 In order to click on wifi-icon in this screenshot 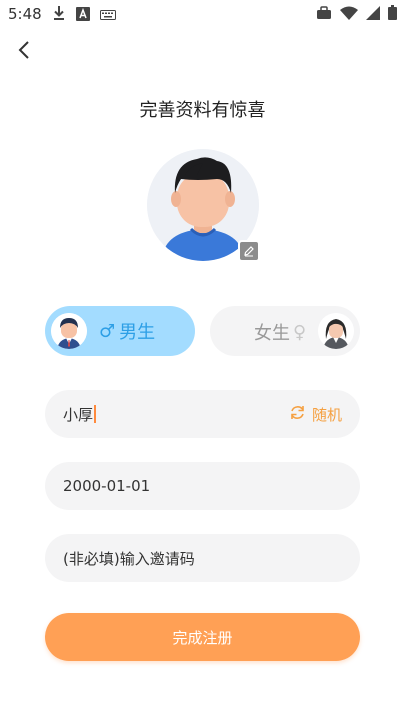, I will do `click(349, 14)`.